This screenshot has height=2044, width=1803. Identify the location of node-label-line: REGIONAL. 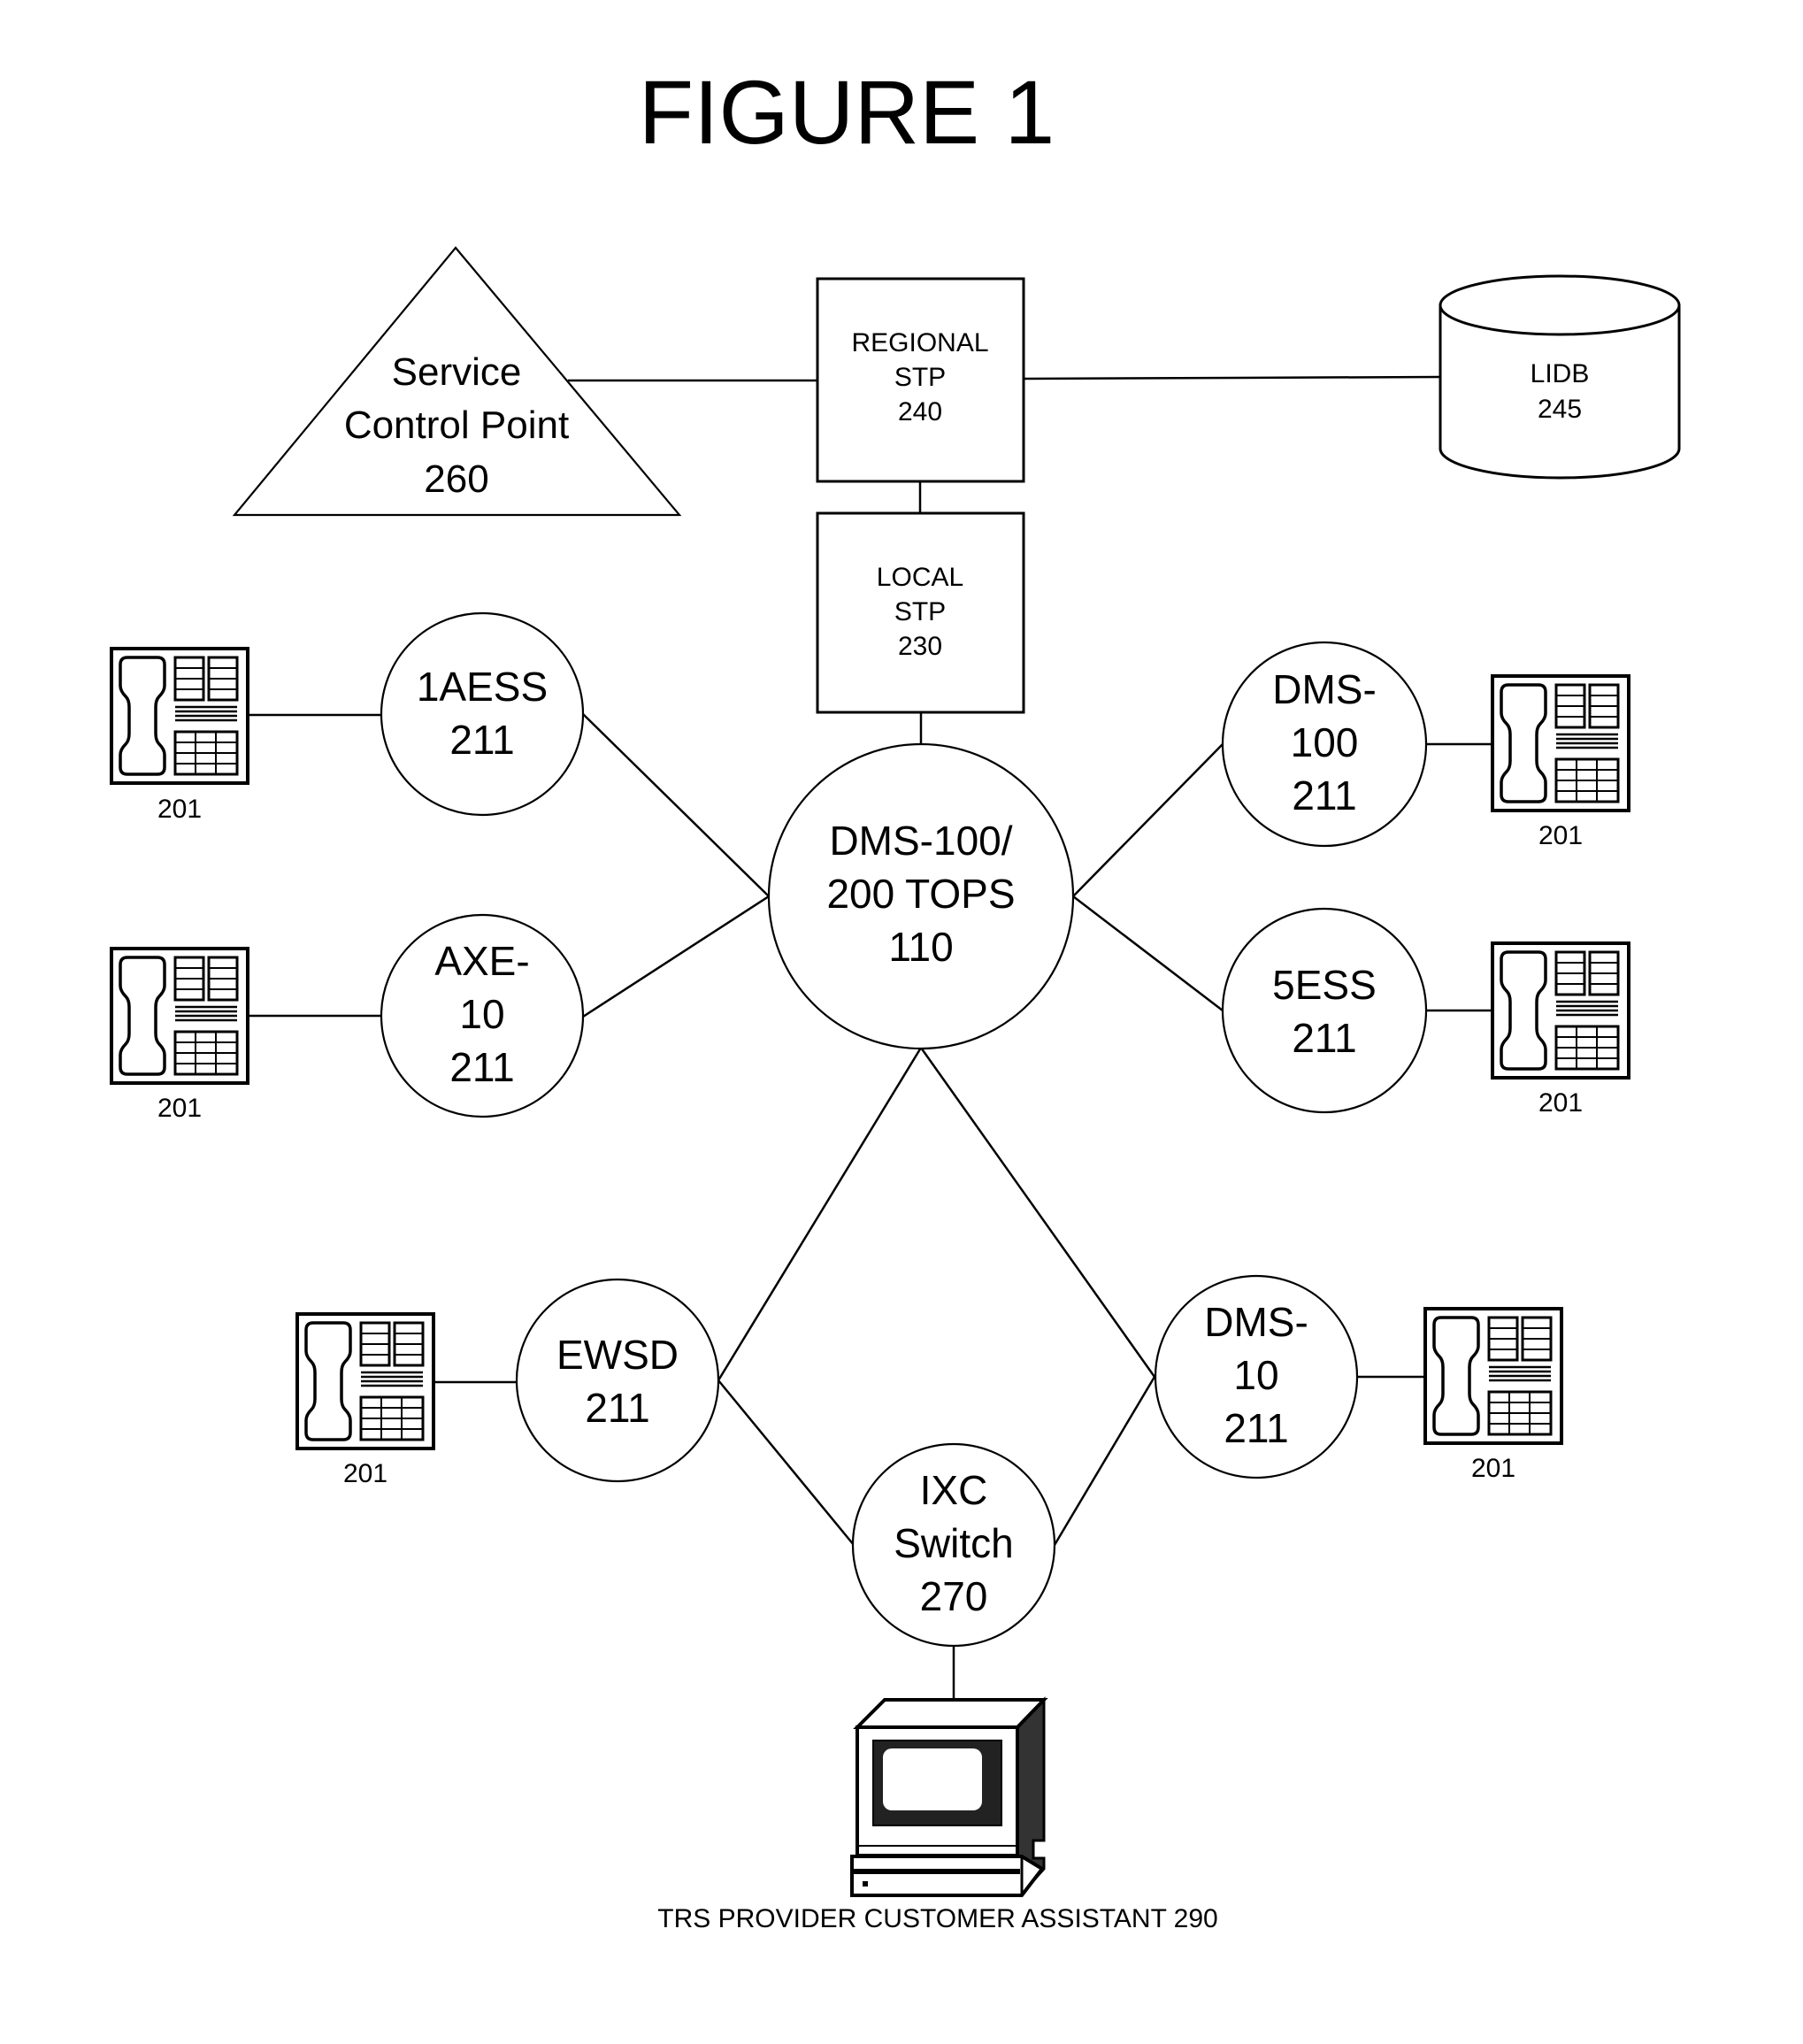
(919, 343).